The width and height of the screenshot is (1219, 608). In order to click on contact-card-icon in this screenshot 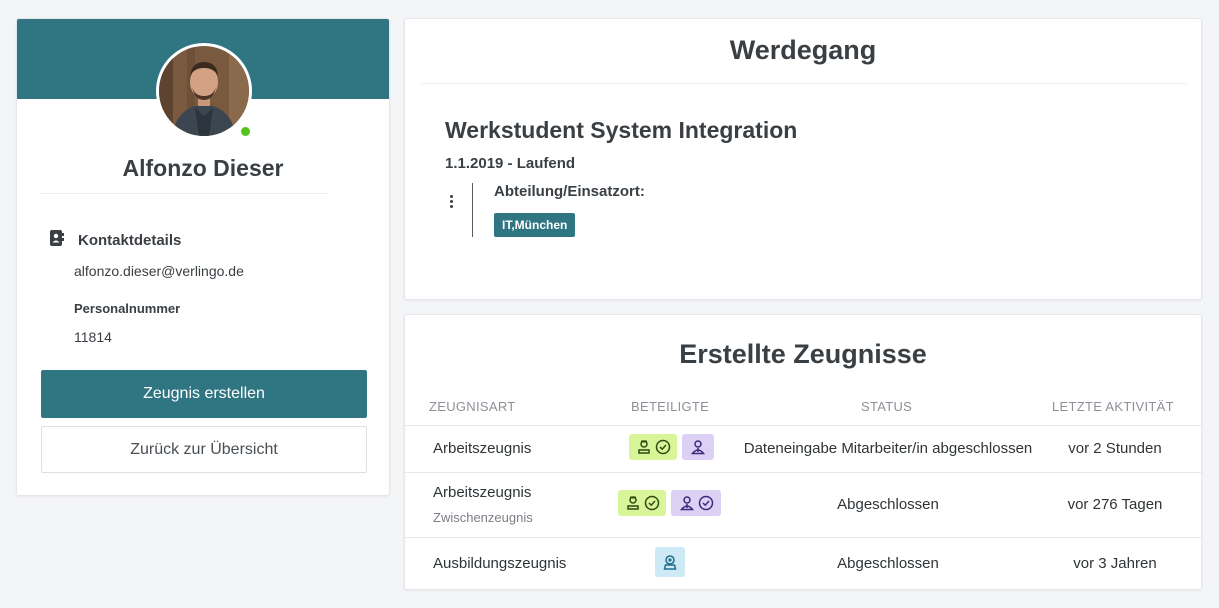, I will do `click(57, 238)`.